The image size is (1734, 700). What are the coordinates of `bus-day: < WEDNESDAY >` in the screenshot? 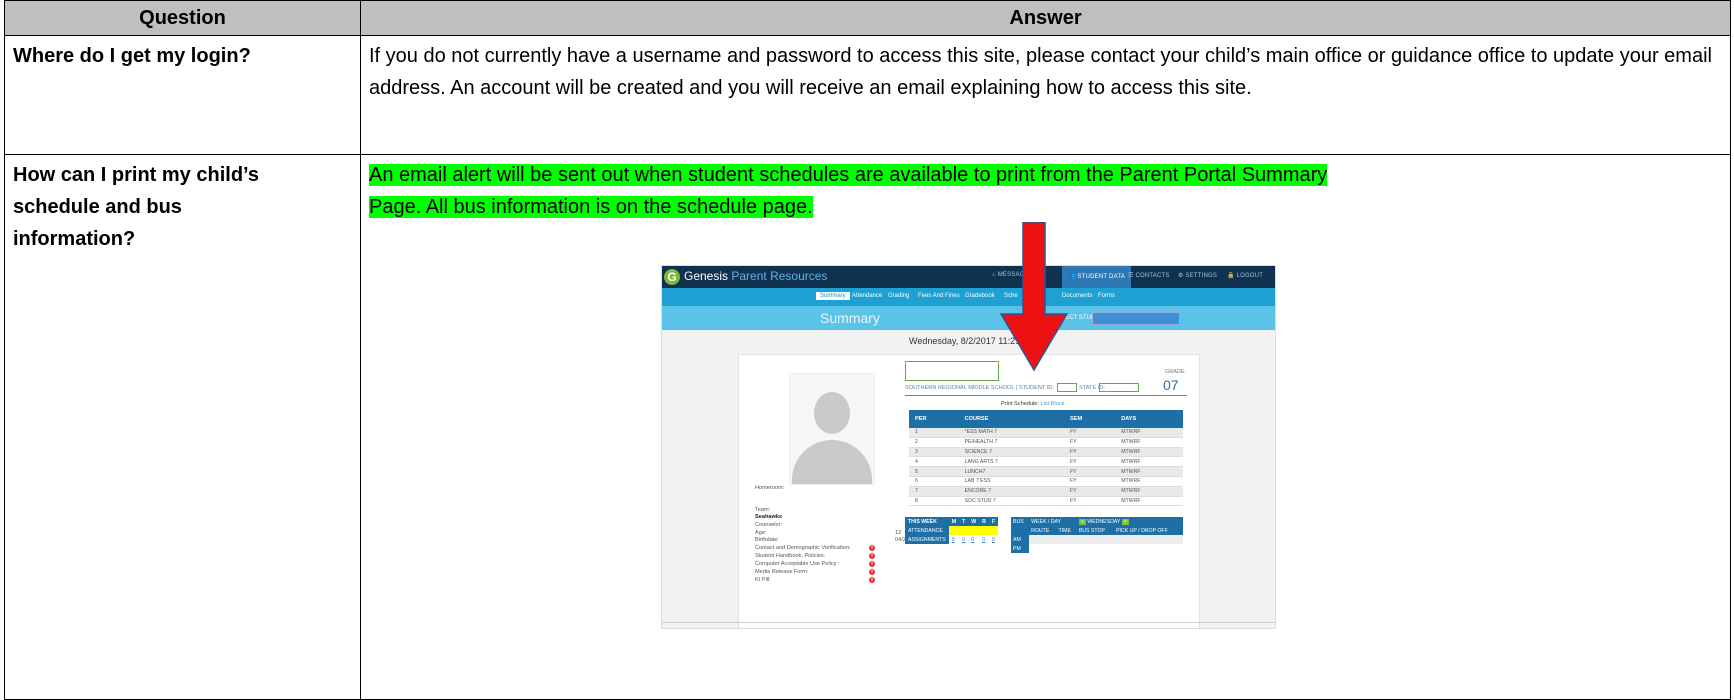 It's located at (1130, 521).